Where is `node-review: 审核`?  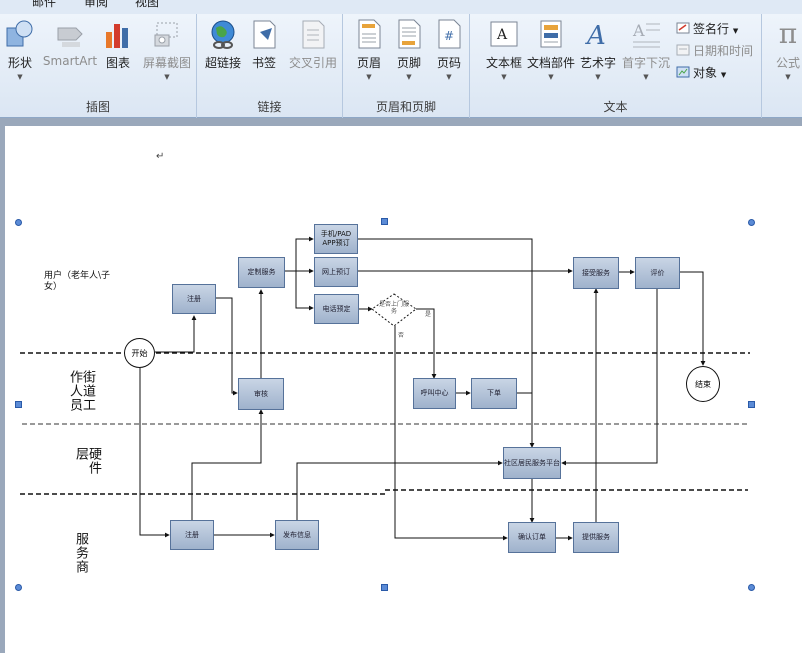 node-review: 审核 is located at coordinates (261, 394).